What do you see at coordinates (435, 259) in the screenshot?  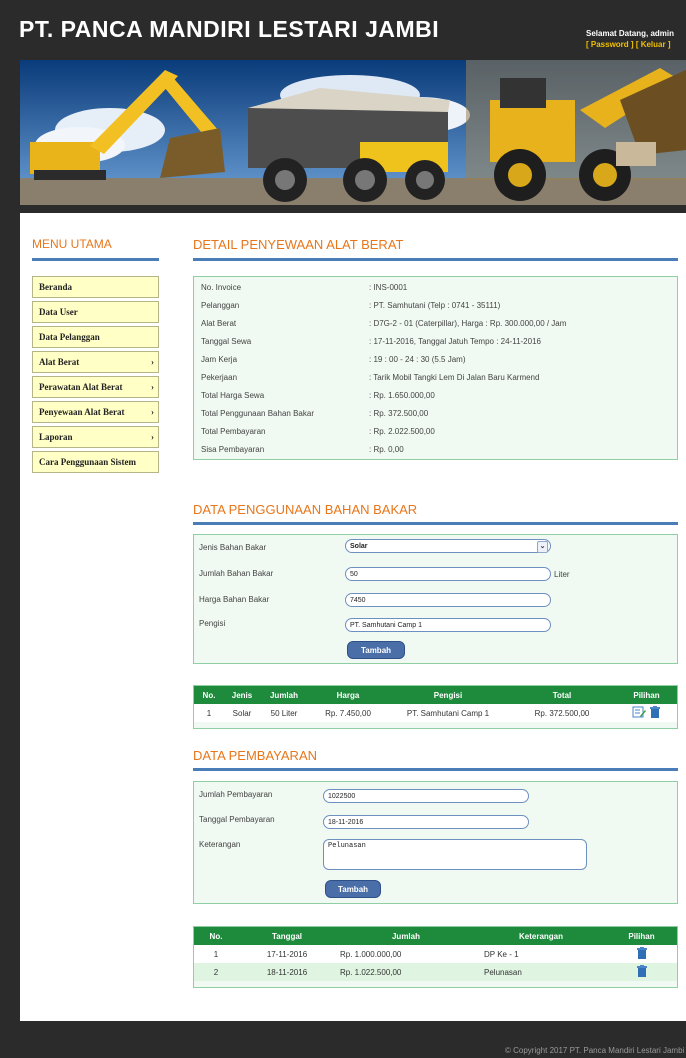 I see `detail-divider` at bounding box center [435, 259].